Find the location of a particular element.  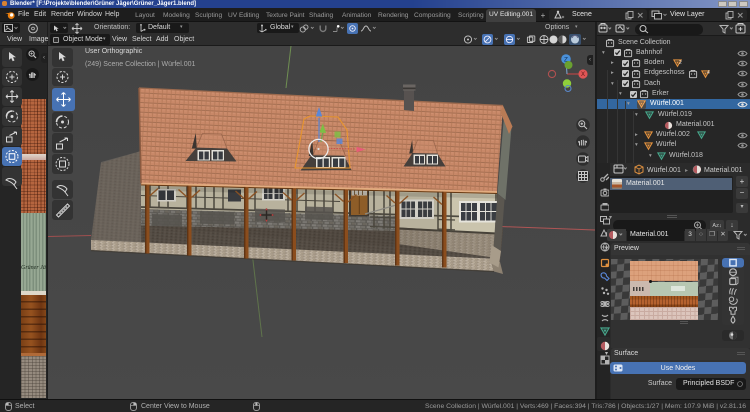

svg-text: Würfel.001 is located at coordinates (664, 170).